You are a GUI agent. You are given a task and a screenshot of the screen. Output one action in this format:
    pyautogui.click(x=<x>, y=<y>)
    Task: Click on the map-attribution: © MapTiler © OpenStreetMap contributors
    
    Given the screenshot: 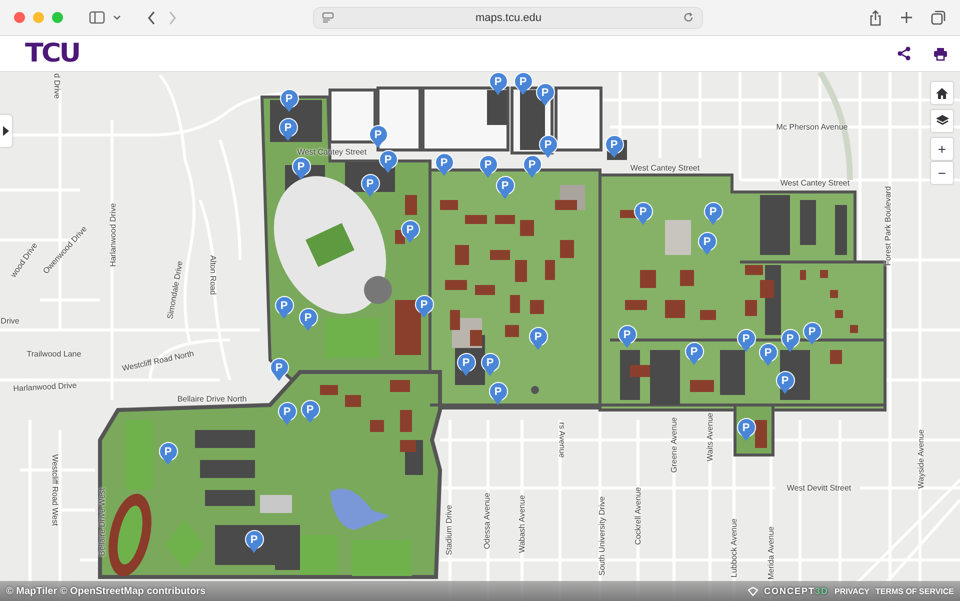 What is the action you would take?
    pyautogui.click(x=106, y=591)
    